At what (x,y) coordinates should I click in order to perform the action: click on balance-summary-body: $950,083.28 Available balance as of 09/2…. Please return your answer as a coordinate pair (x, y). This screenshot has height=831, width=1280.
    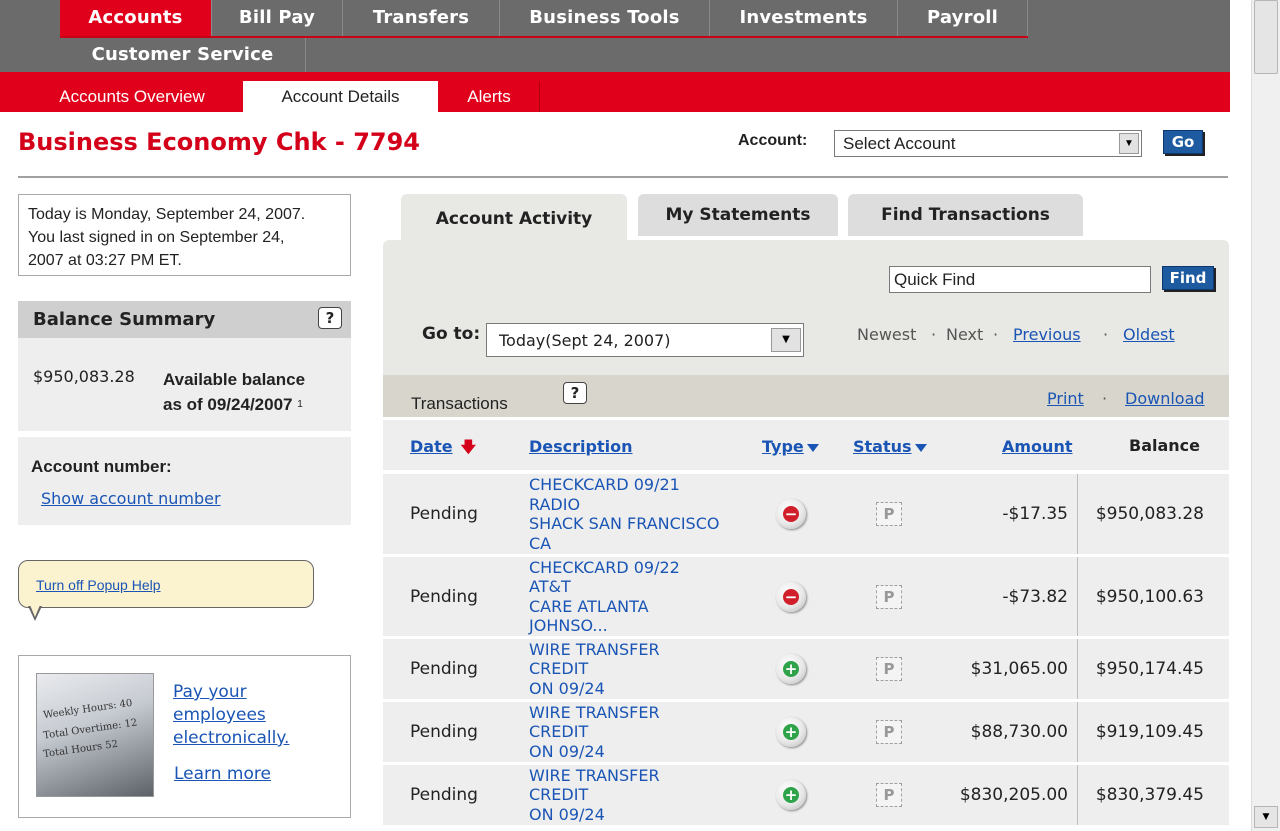
    Looking at the image, I should click on (184, 384).